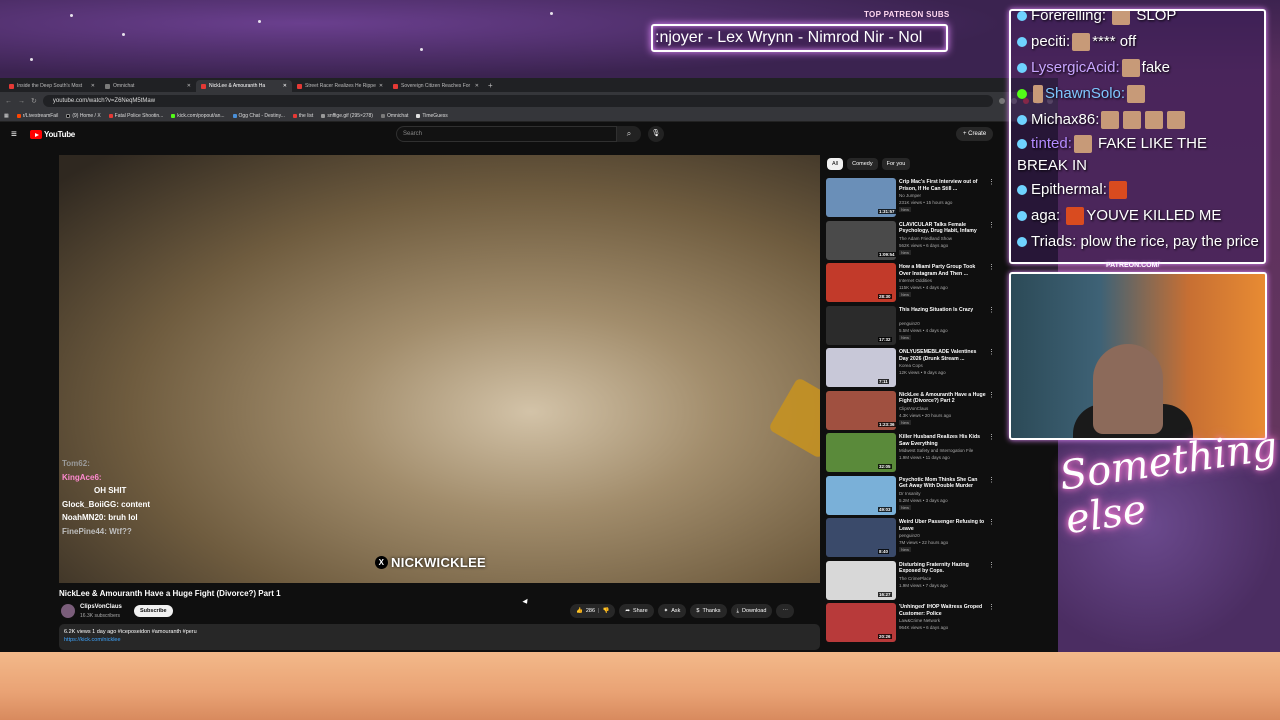 The height and width of the screenshot is (720, 1280). Describe the element at coordinates (911, 365) in the screenshot. I see `recommended-video-channel: Korea Cops` at that location.